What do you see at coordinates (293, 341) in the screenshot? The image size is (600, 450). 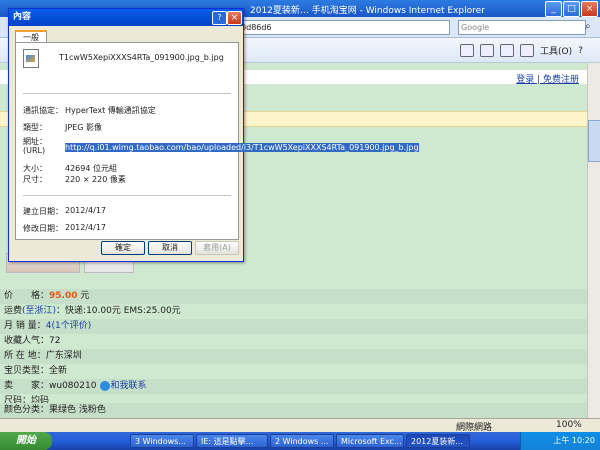 I see `favorites-row: 收藏人气：72` at bounding box center [293, 341].